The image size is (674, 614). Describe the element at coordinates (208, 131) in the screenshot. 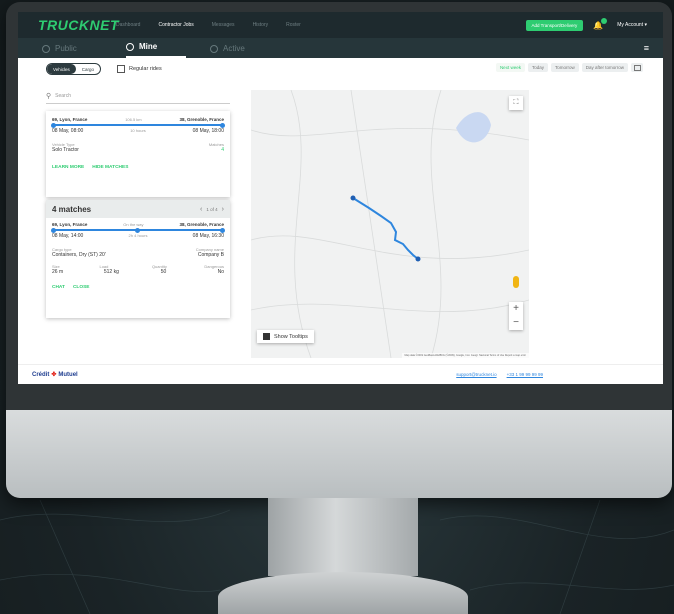

I see `end-time: 08 May, 18:00` at that location.